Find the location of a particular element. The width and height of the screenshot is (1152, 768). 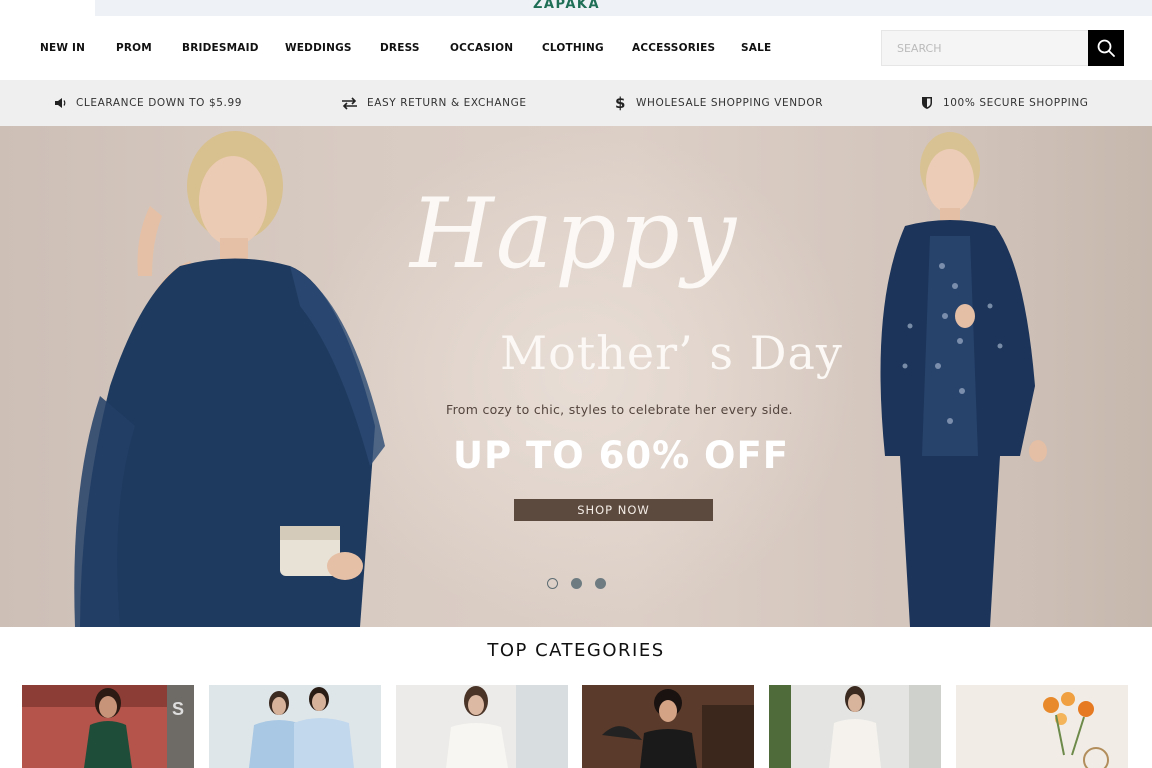

nav-item-prom: PROM is located at coordinates (134, 48).